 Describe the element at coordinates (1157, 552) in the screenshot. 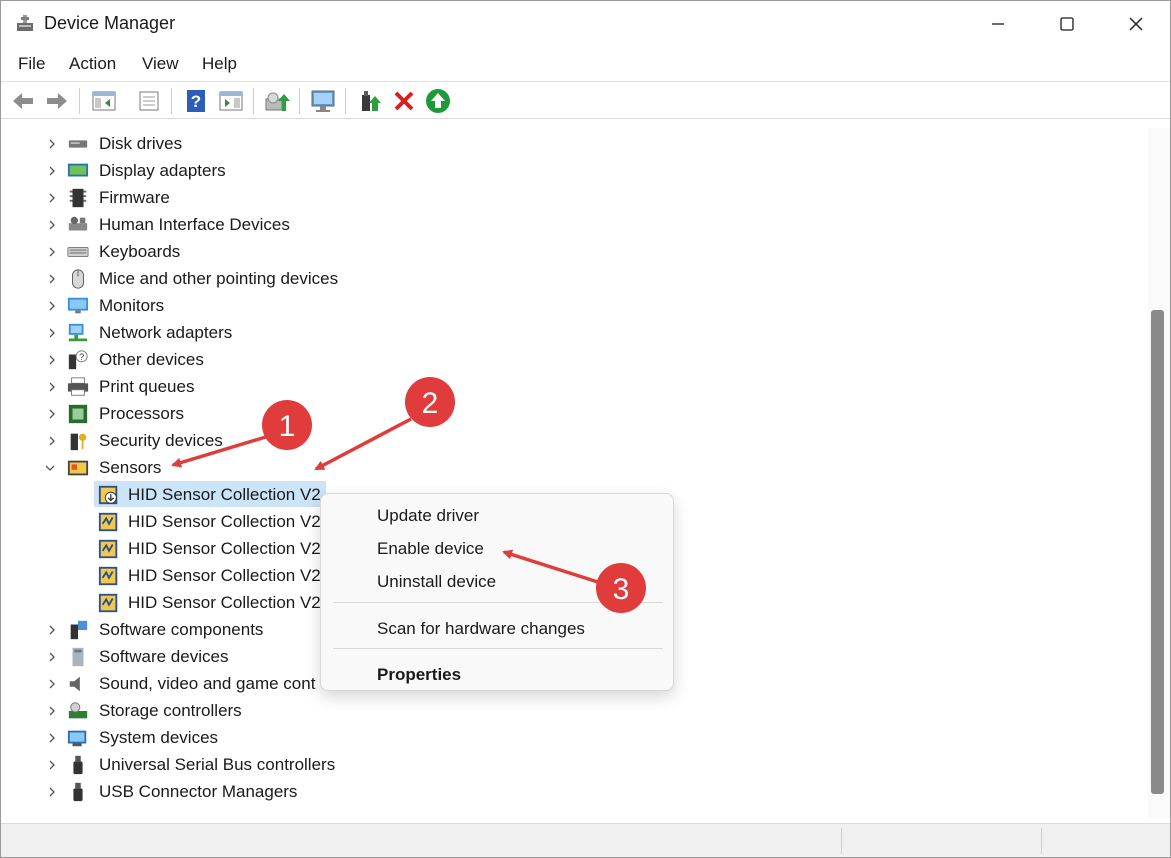

I see `scrollbar-thumb` at that location.